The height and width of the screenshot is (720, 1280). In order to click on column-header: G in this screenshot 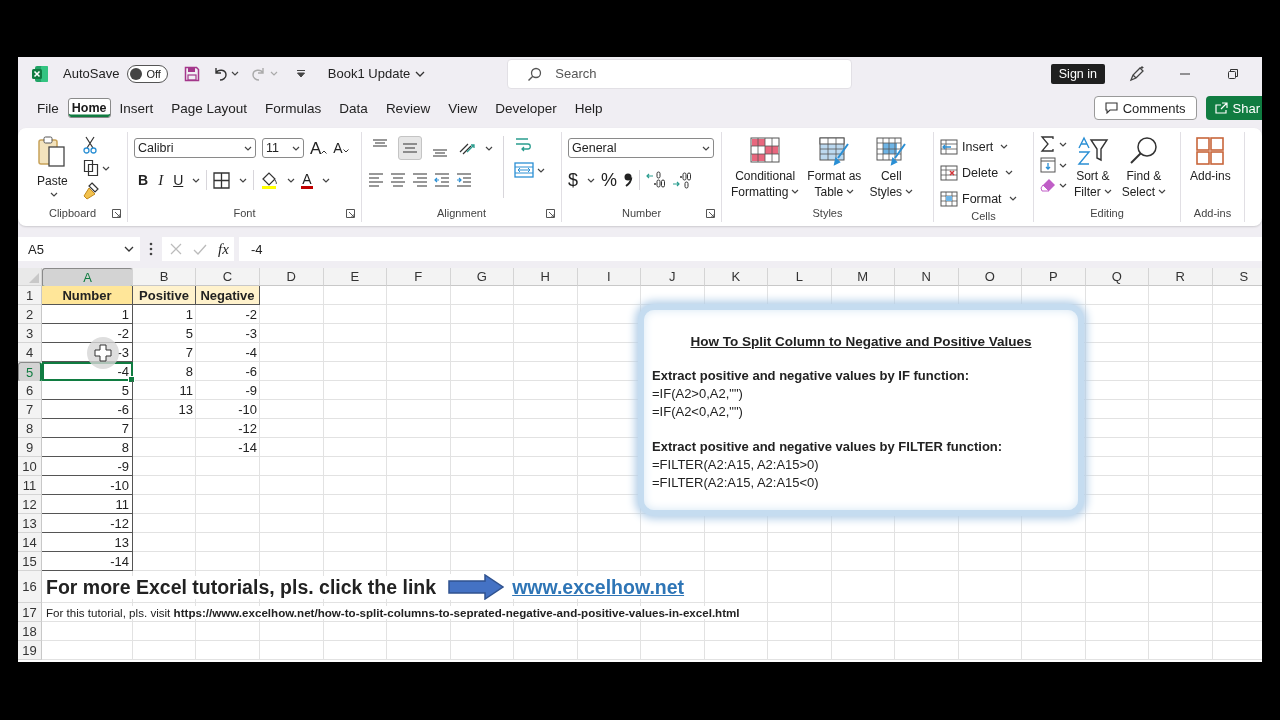, I will do `click(482, 277)`.